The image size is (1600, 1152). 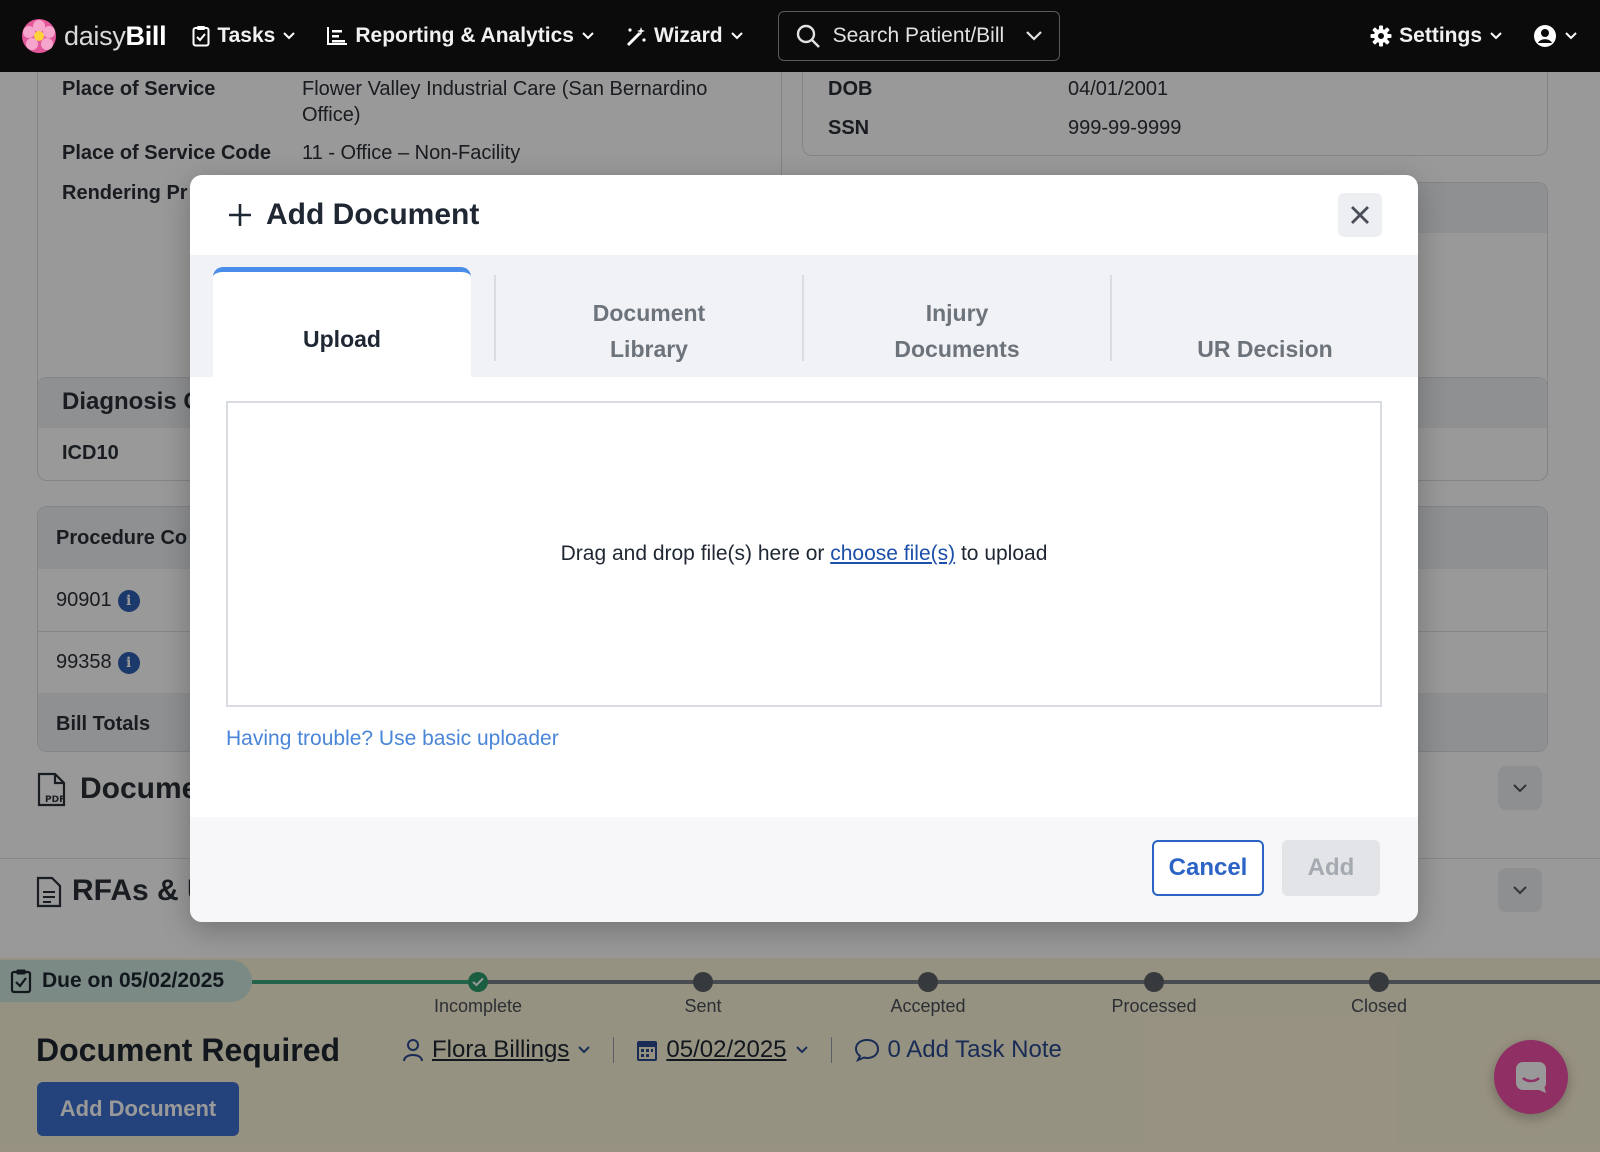 I want to click on plus-icon, so click(x=240, y=215).